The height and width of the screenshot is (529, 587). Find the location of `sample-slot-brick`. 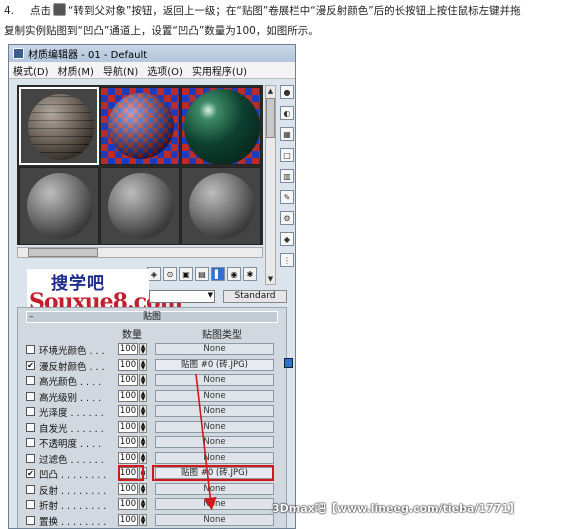

sample-slot-brick is located at coordinates (59, 126).